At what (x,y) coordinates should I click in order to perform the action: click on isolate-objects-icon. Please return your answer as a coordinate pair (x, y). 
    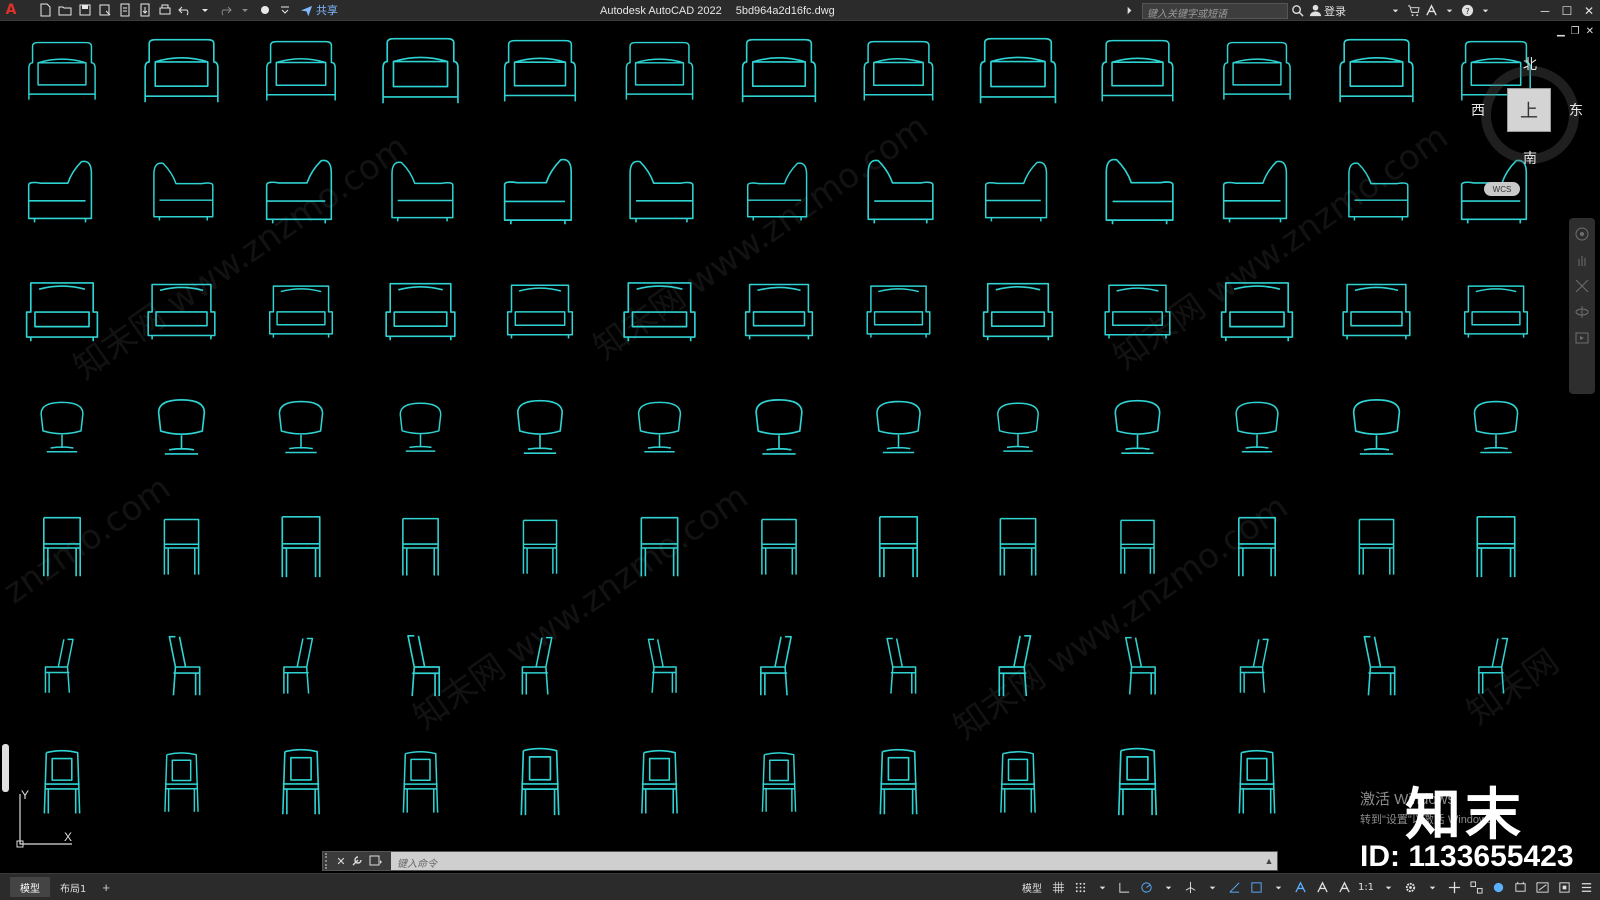
    Looking at the image, I should click on (1498, 888).